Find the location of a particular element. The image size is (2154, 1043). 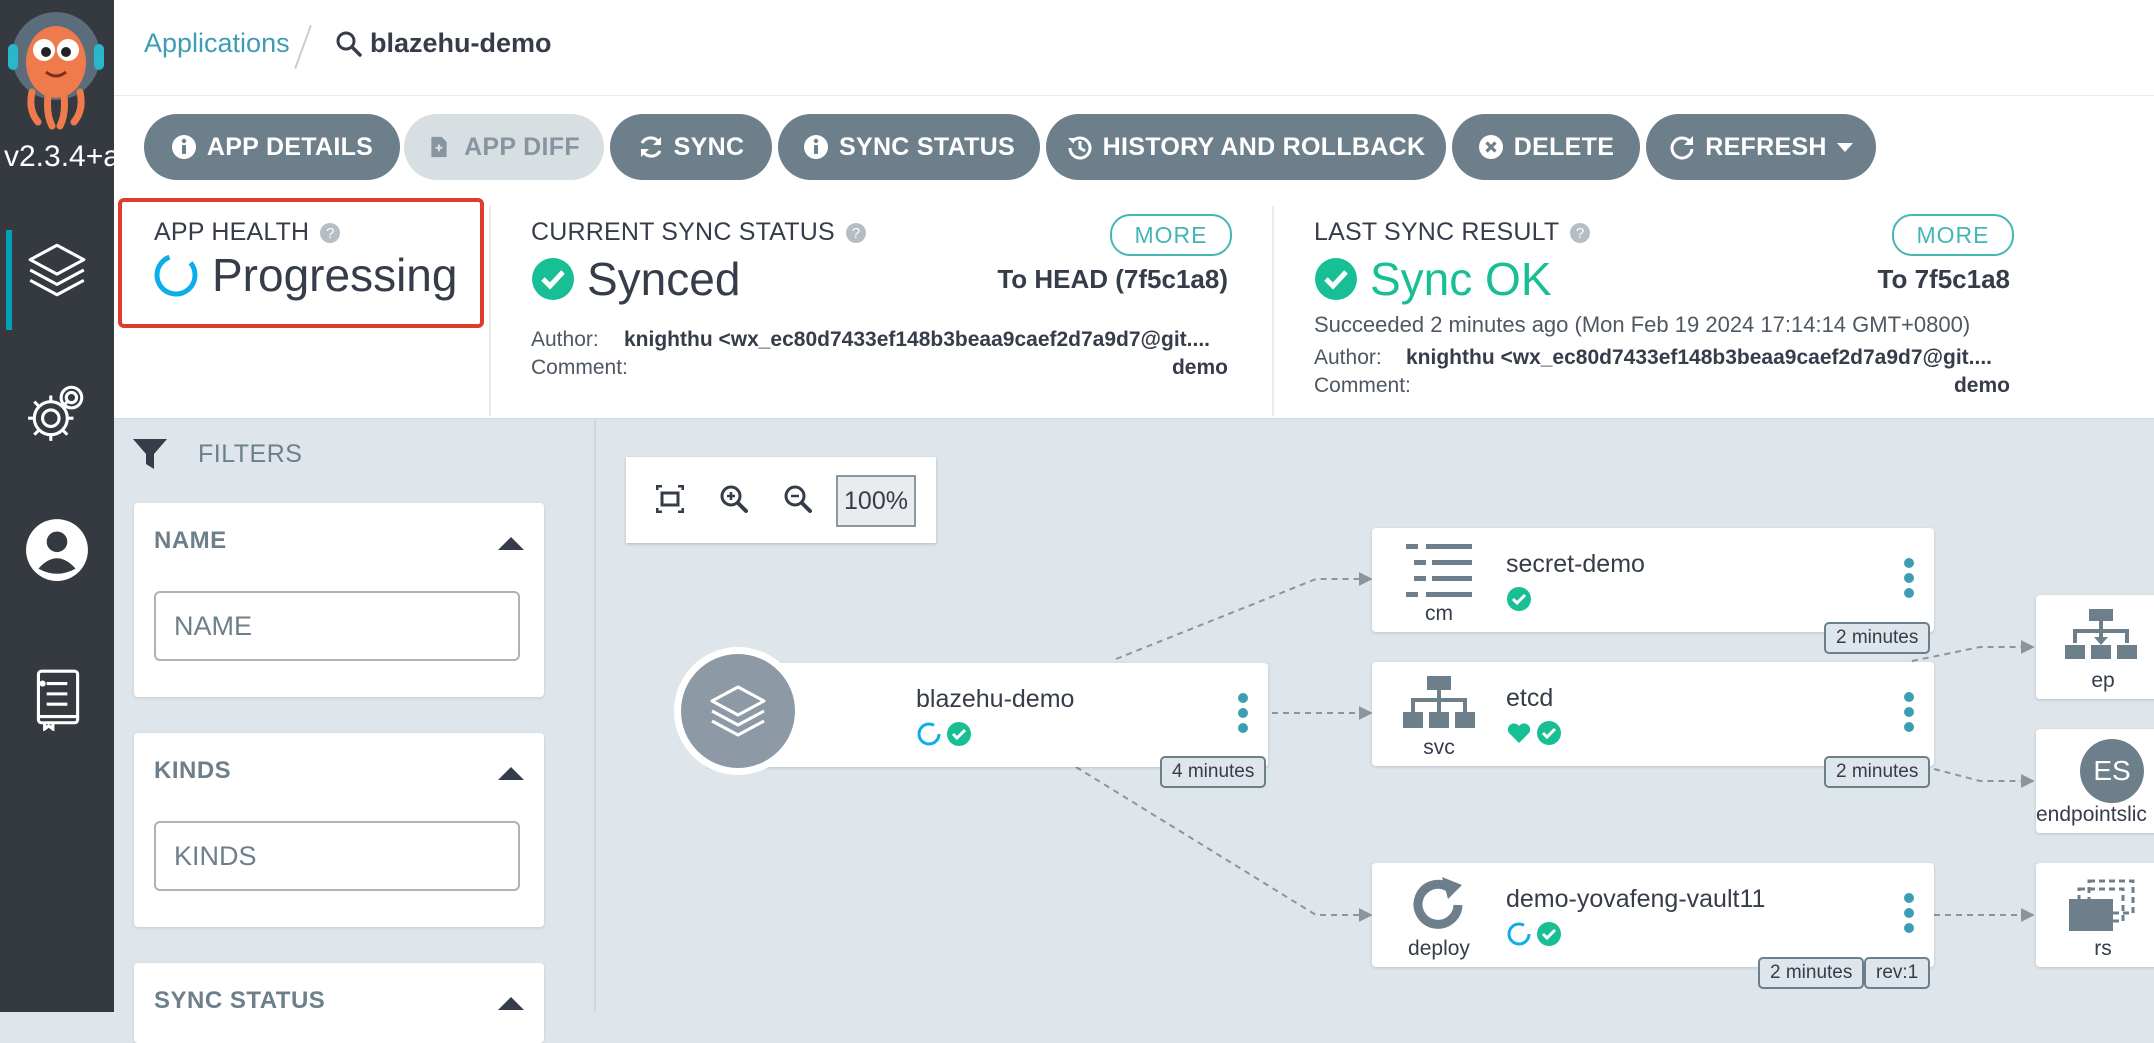

filters-header: FILTERS is located at coordinates (217, 454).